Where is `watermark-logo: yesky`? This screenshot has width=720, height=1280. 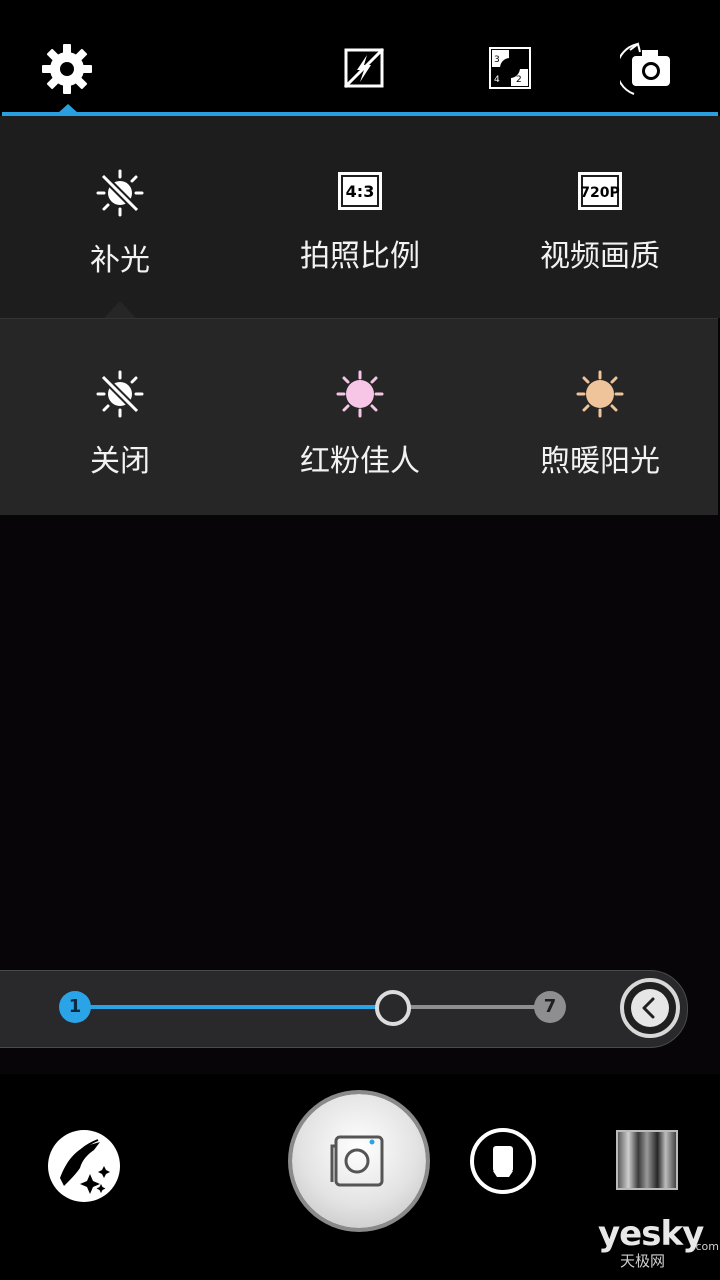 watermark-logo: yesky is located at coordinates (651, 1234).